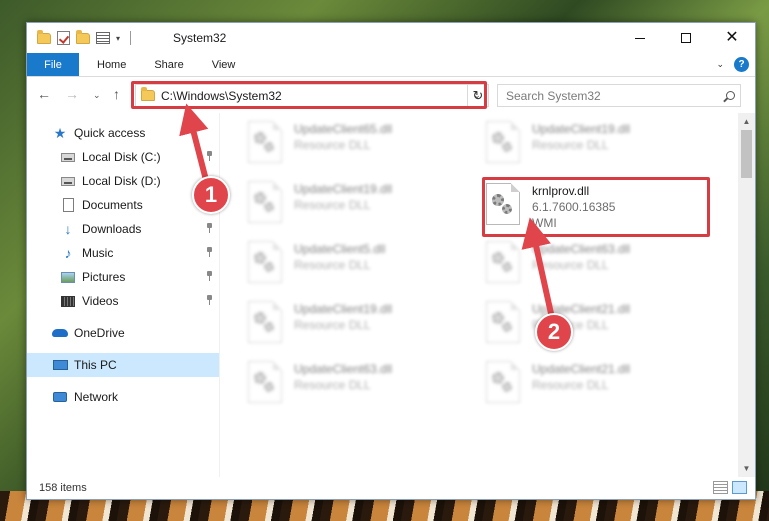 This screenshot has height=521, width=769. I want to click on nav-label: Quick access, so click(110, 133).